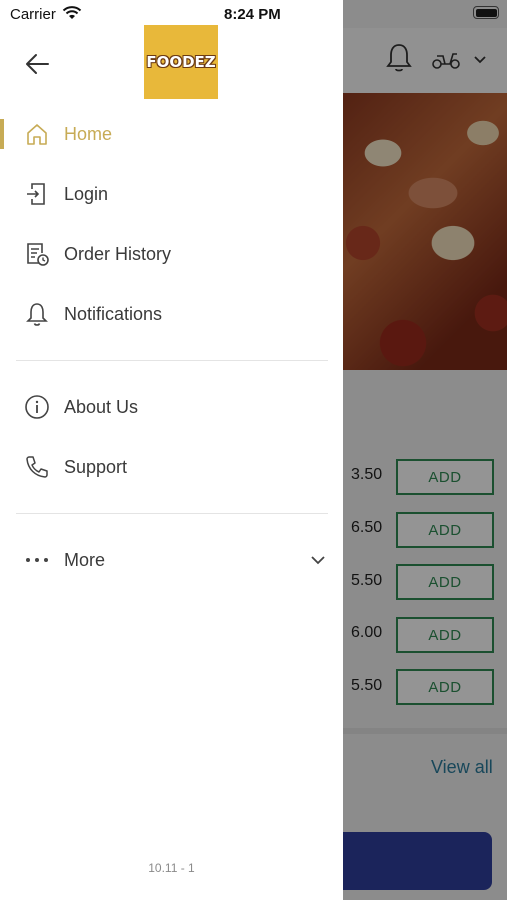 The image size is (507, 900). I want to click on carrier-label: Carrier, so click(33, 14).